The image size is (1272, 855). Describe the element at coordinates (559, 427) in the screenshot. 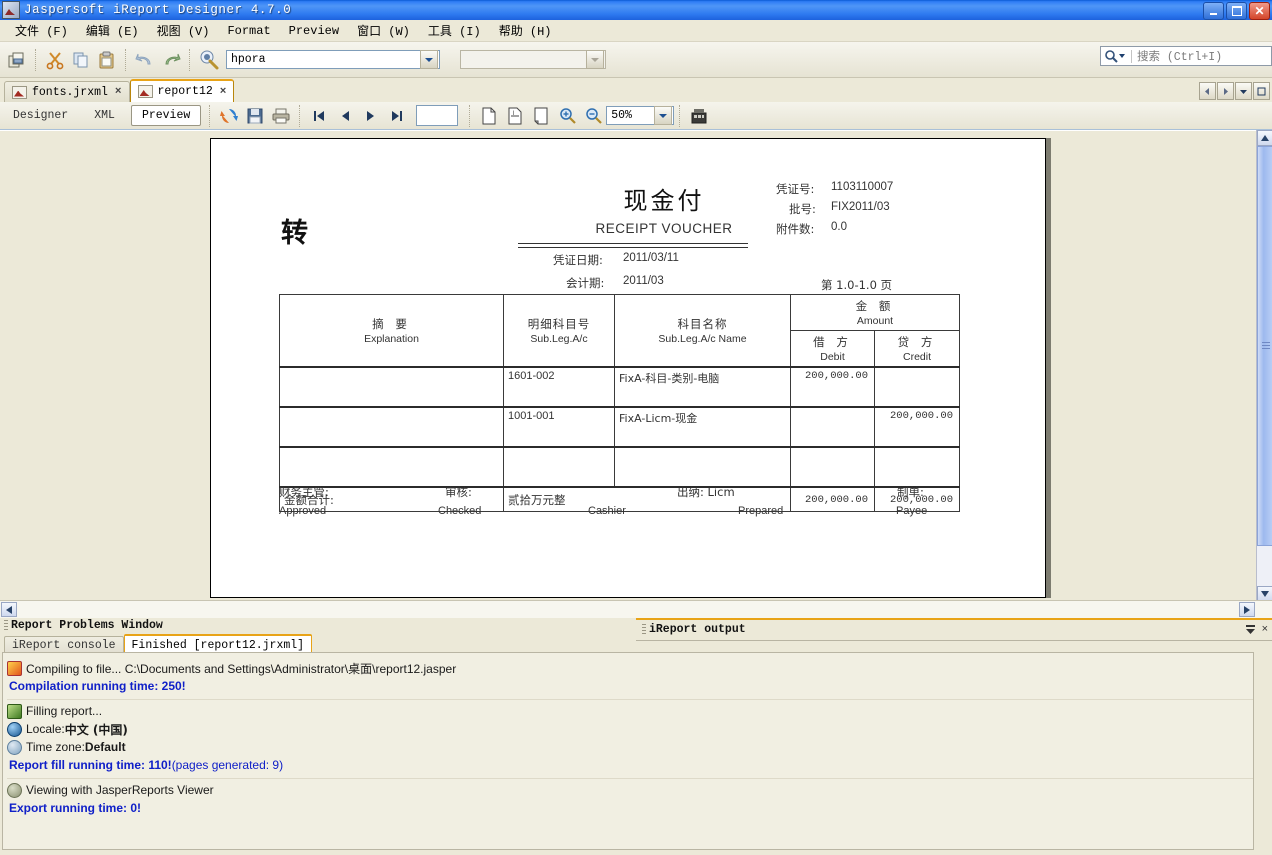

I see `cell-subleg: 1001-001` at that location.